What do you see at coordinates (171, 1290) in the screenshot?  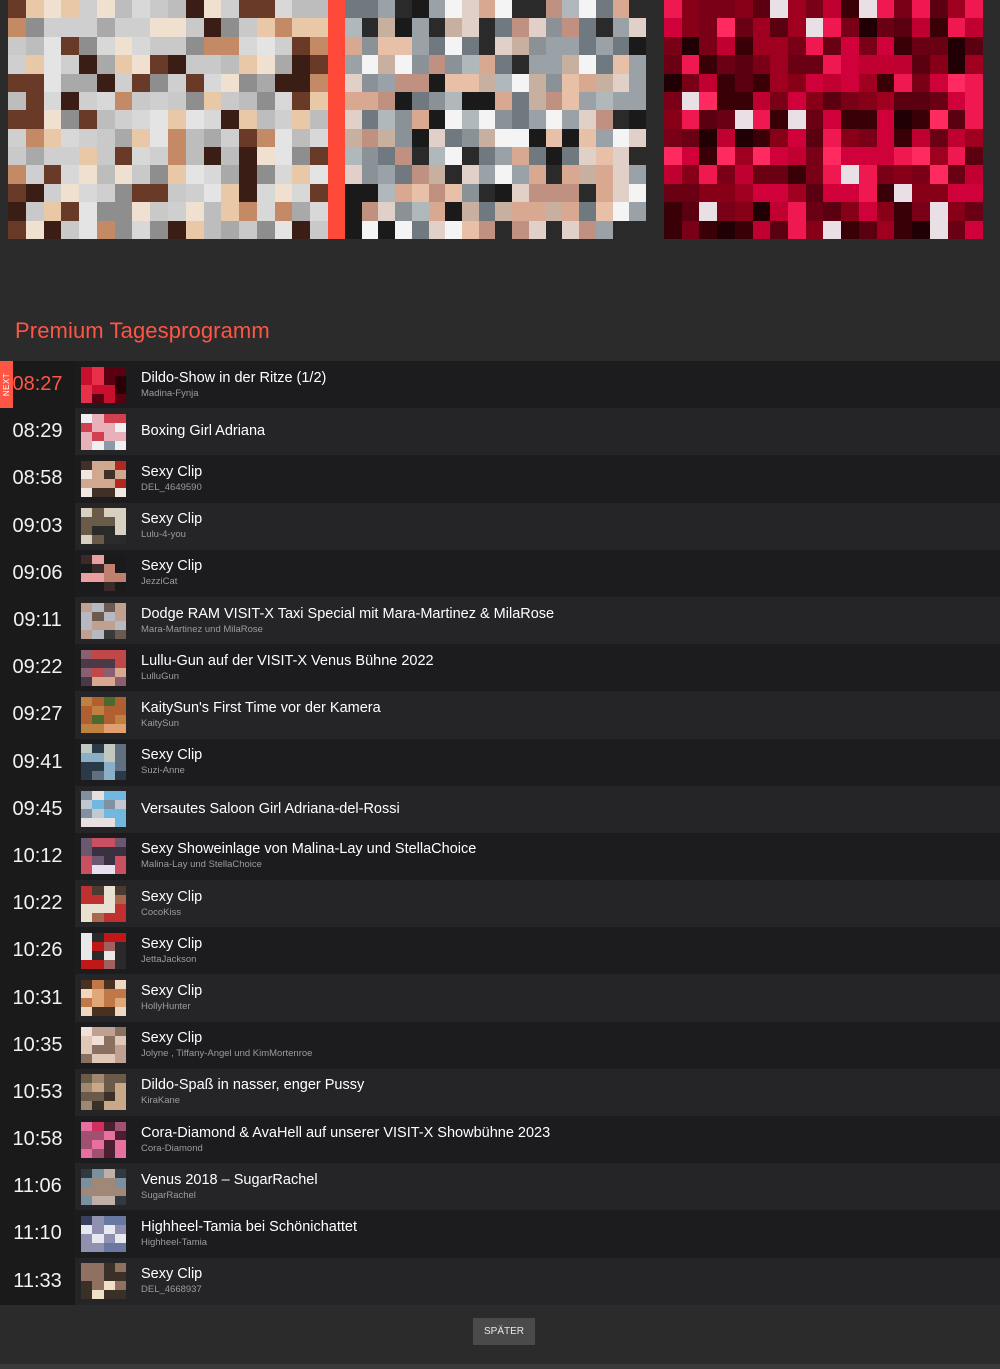 I see `program-performer: DEL_4668937` at bounding box center [171, 1290].